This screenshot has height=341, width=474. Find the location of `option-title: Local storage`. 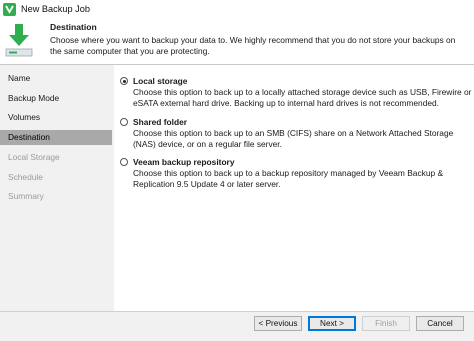

option-title: Local storage is located at coordinates (160, 81).